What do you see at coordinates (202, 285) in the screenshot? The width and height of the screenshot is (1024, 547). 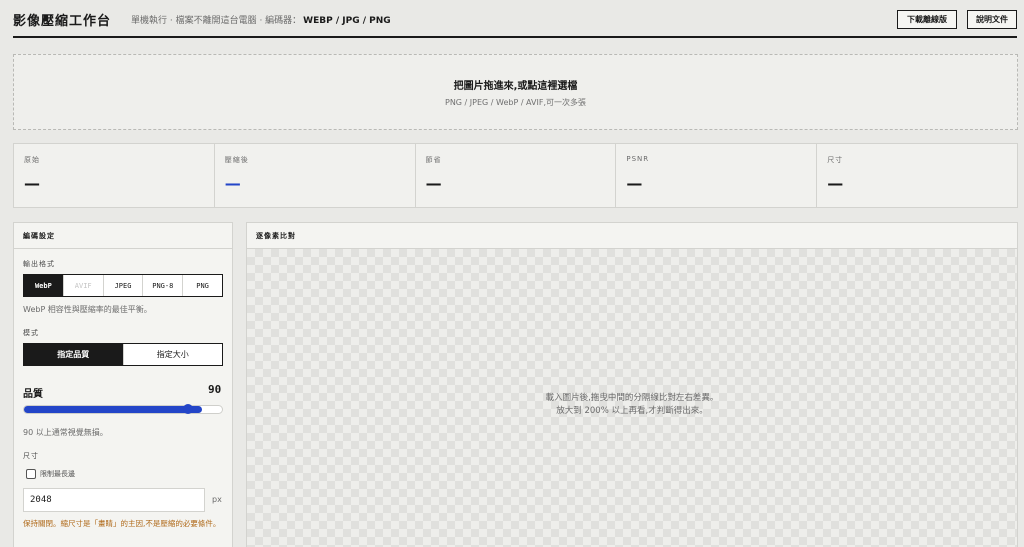 I see `format-option-png: PNG` at bounding box center [202, 285].